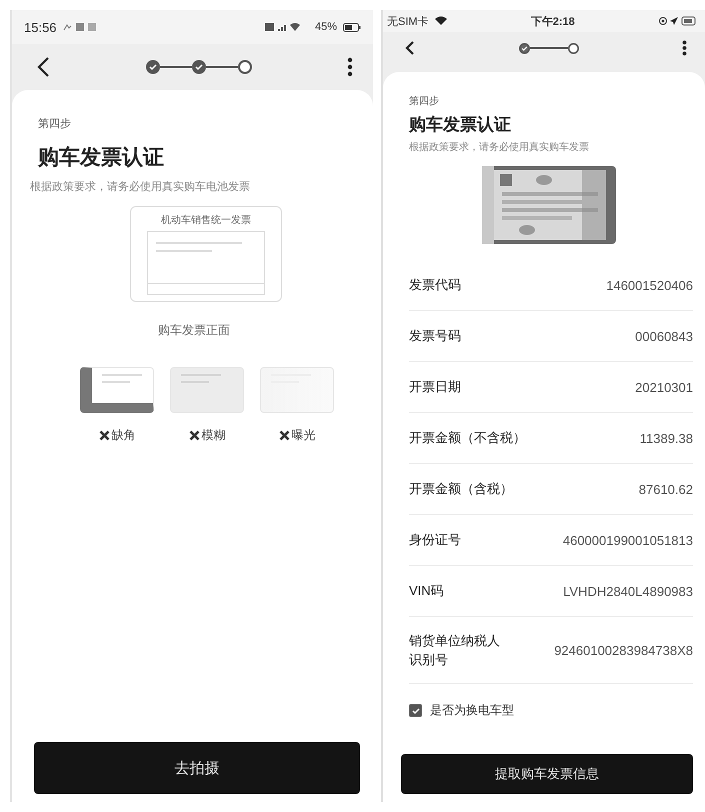 This screenshot has width=705, height=812. What do you see at coordinates (440, 21) in the screenshot?
I see `wifi-icon` at bounding box center [440, 21].